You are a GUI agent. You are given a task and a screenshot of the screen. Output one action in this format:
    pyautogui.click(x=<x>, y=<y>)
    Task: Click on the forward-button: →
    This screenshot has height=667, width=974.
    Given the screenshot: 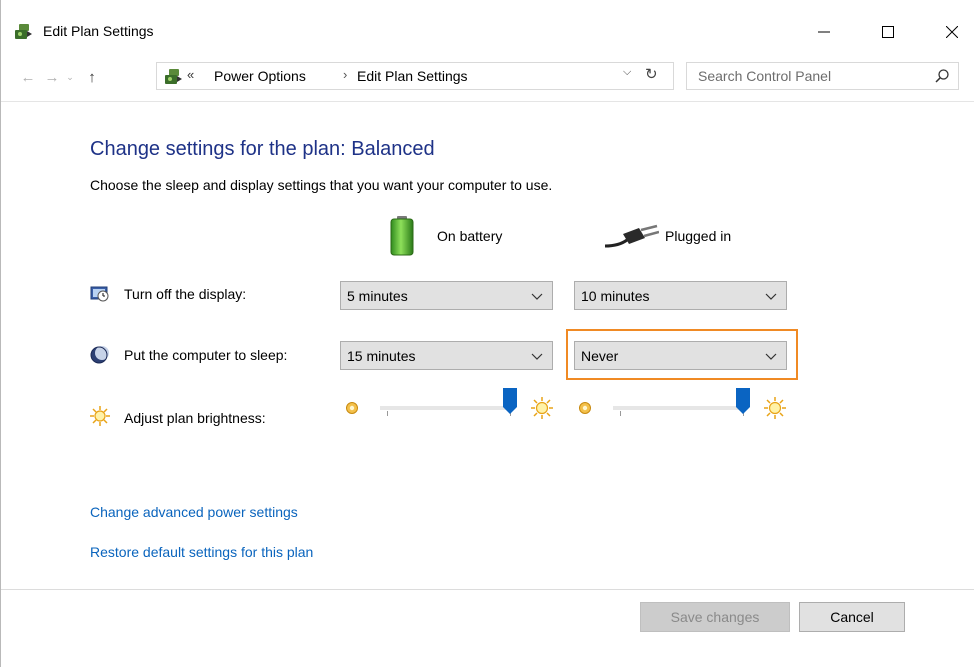 What is the action you would take?
    pyautogui.click(x=52, y=77)
    